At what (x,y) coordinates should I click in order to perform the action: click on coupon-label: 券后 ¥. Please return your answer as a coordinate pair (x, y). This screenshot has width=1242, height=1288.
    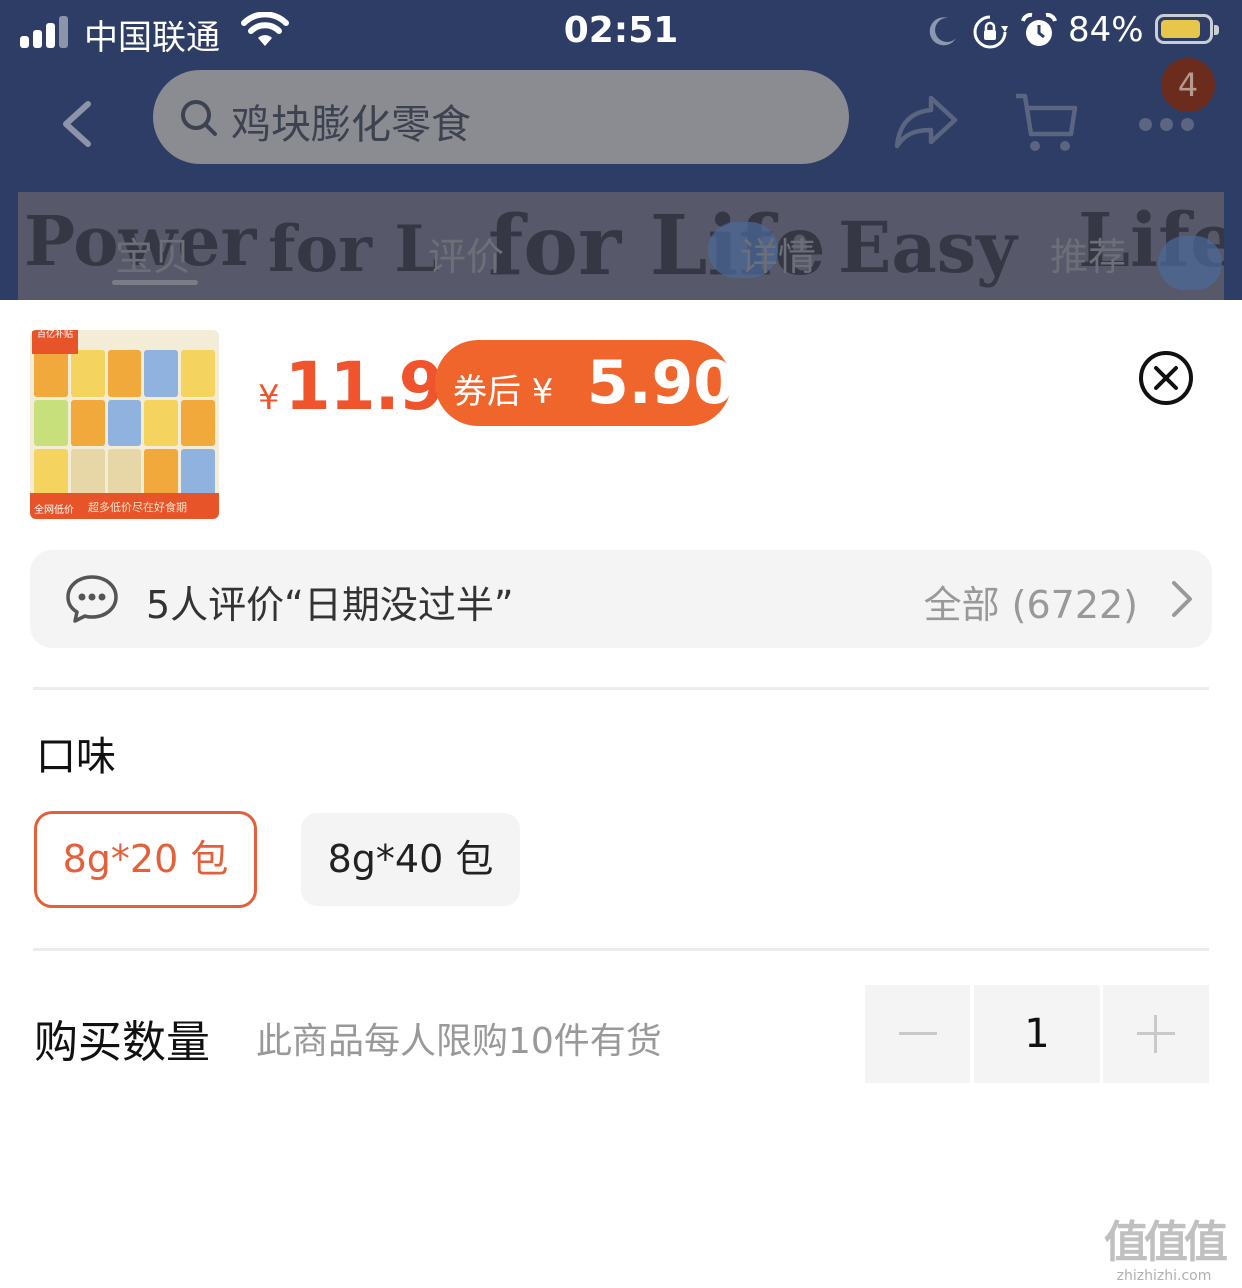
    Looking at the image, I should click on (503, 392).